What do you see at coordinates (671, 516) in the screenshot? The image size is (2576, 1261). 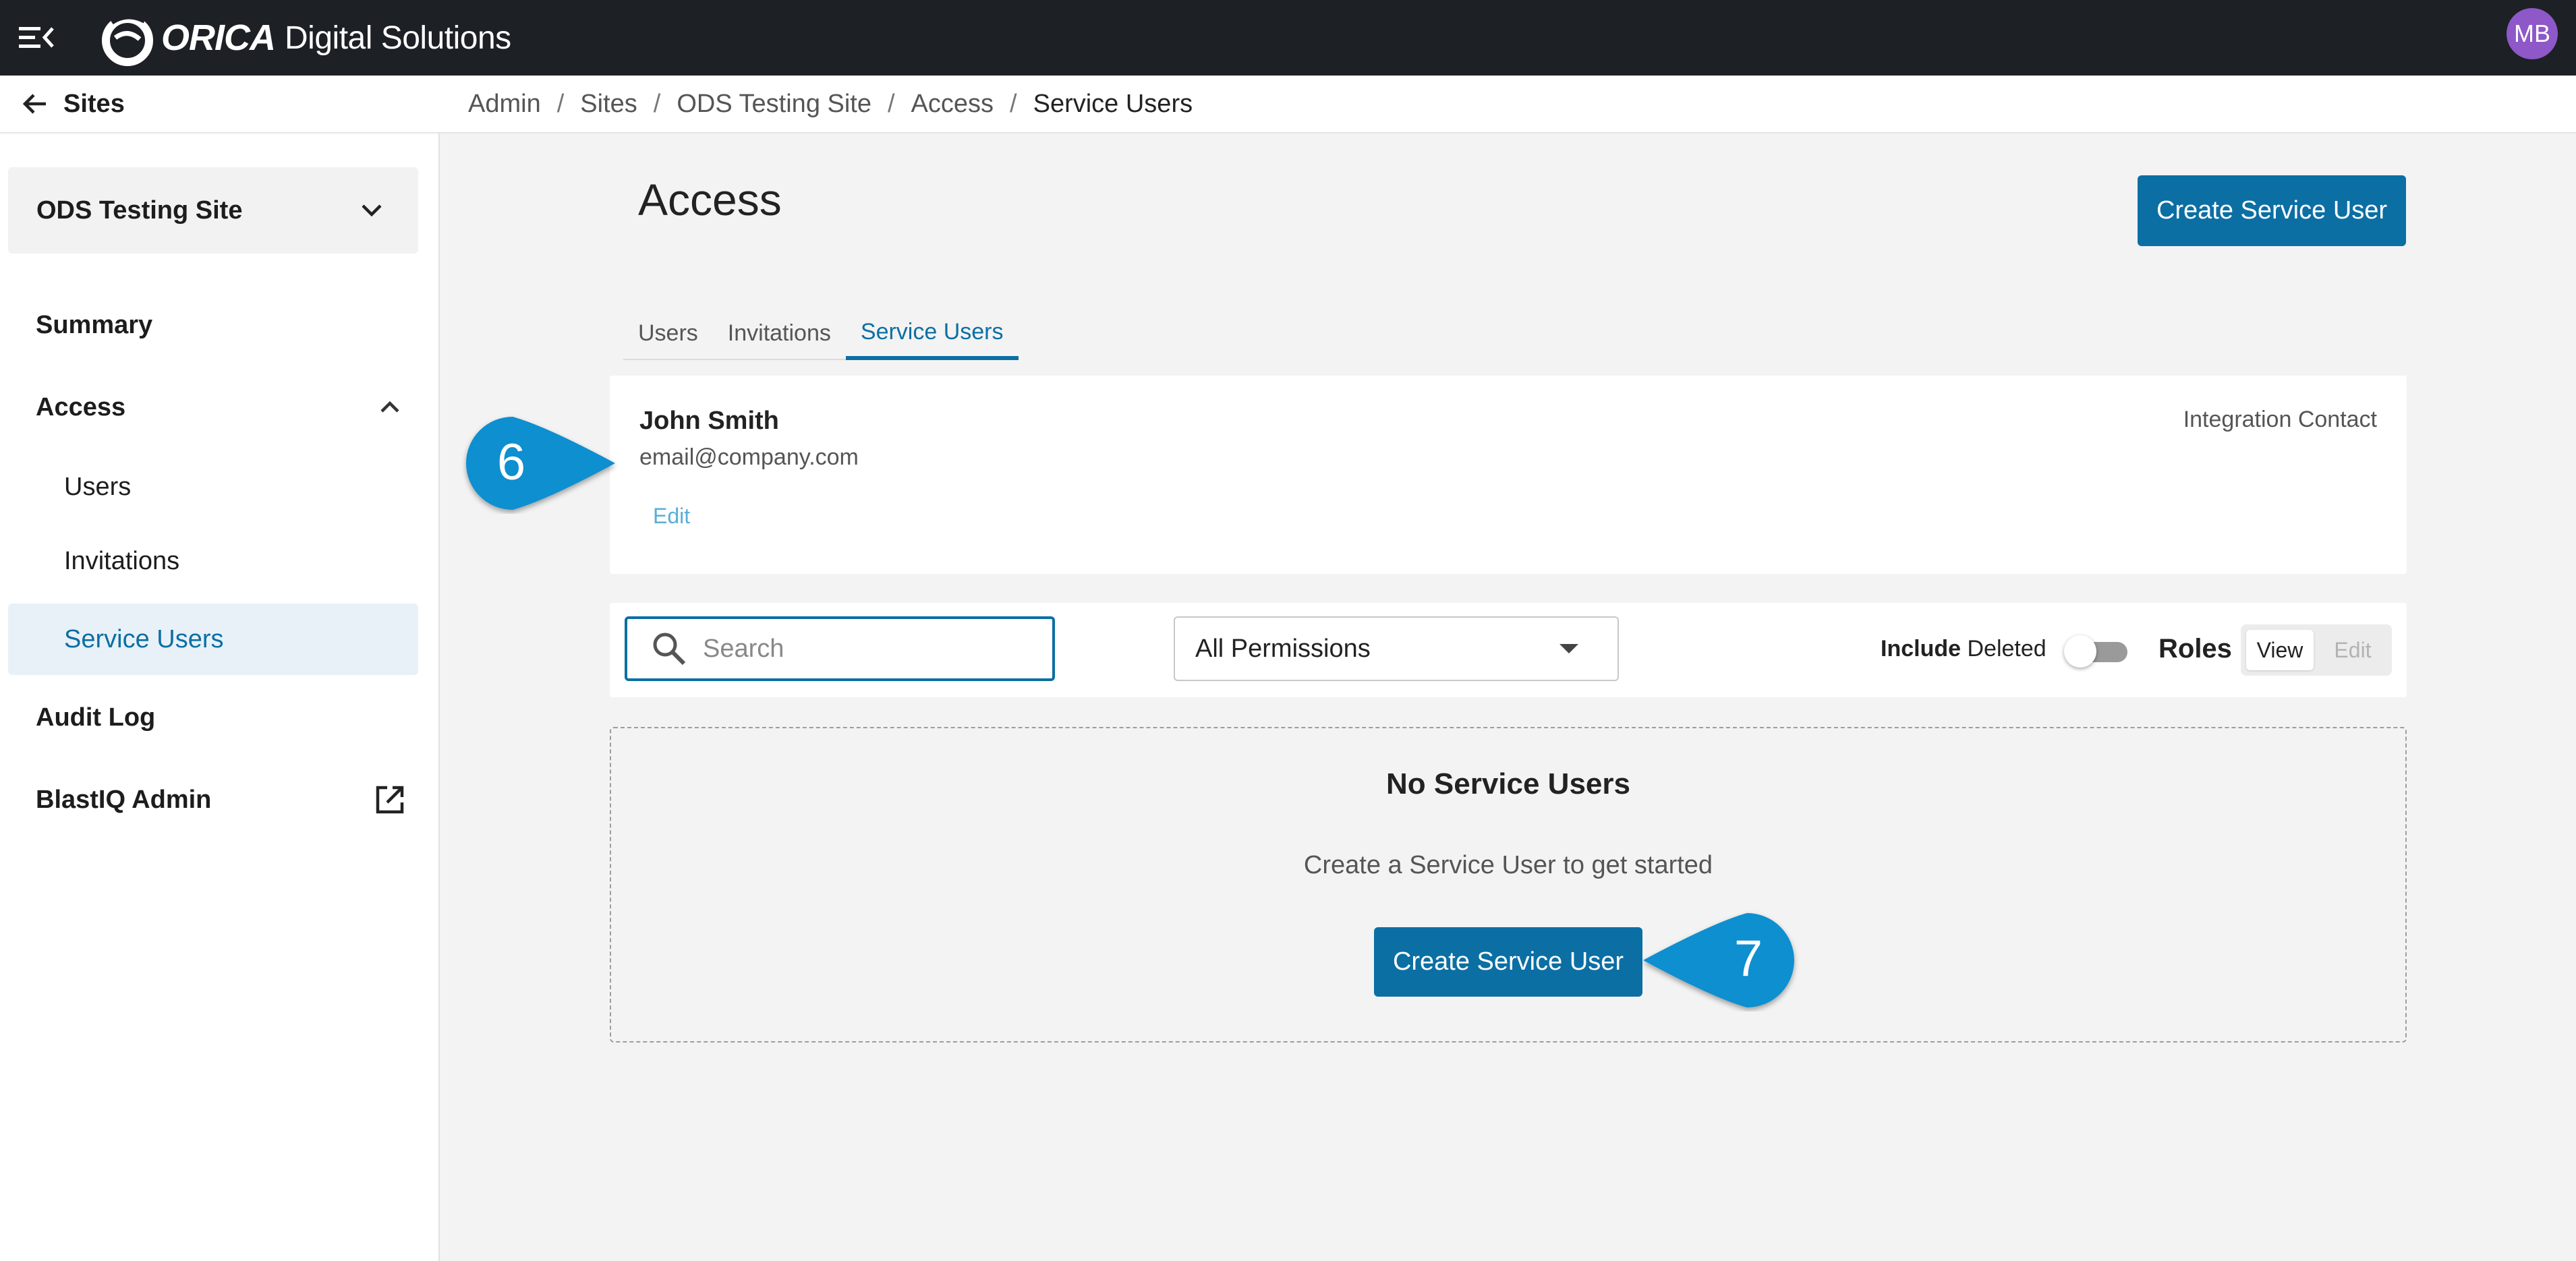 I see `edit-contact-link: Edit` at bounding box center [671, 516].